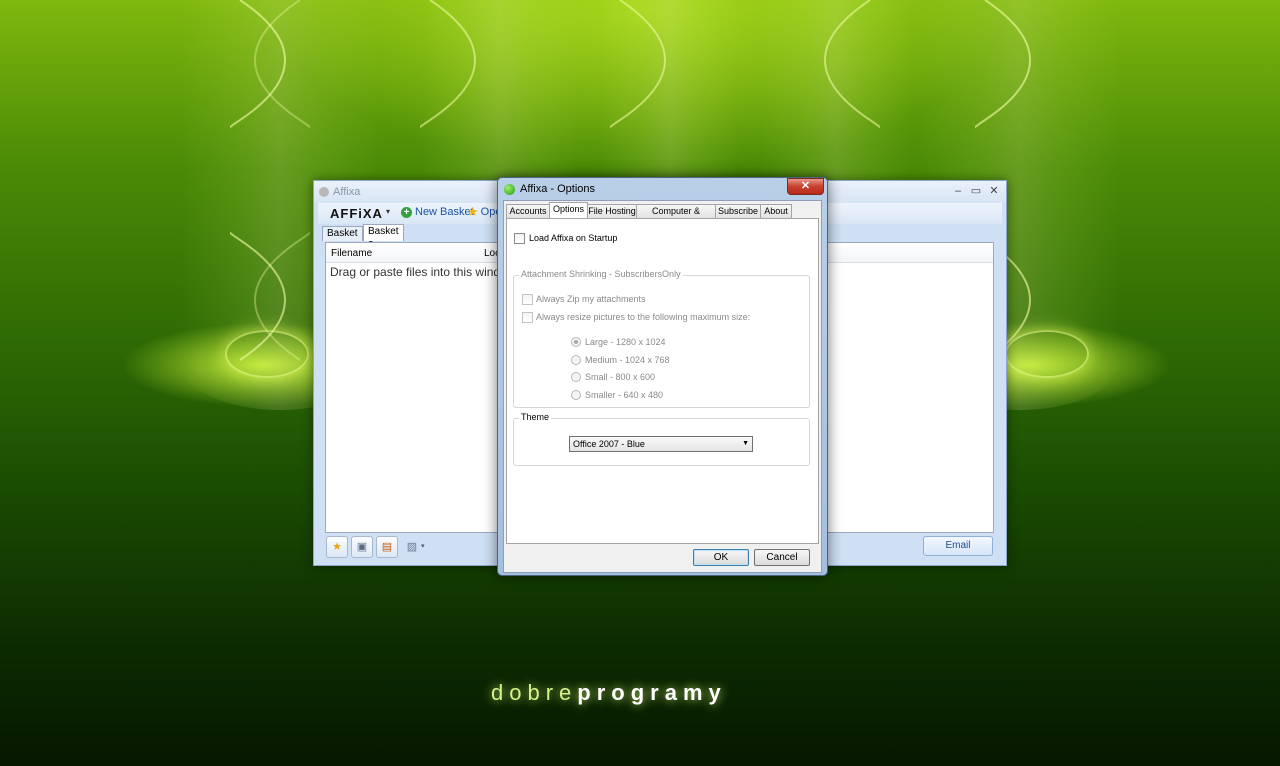  Describe the element at coordinates (745, 444) in the screenshot. I see `dropdown-arrow-icon: ▼` at that location.